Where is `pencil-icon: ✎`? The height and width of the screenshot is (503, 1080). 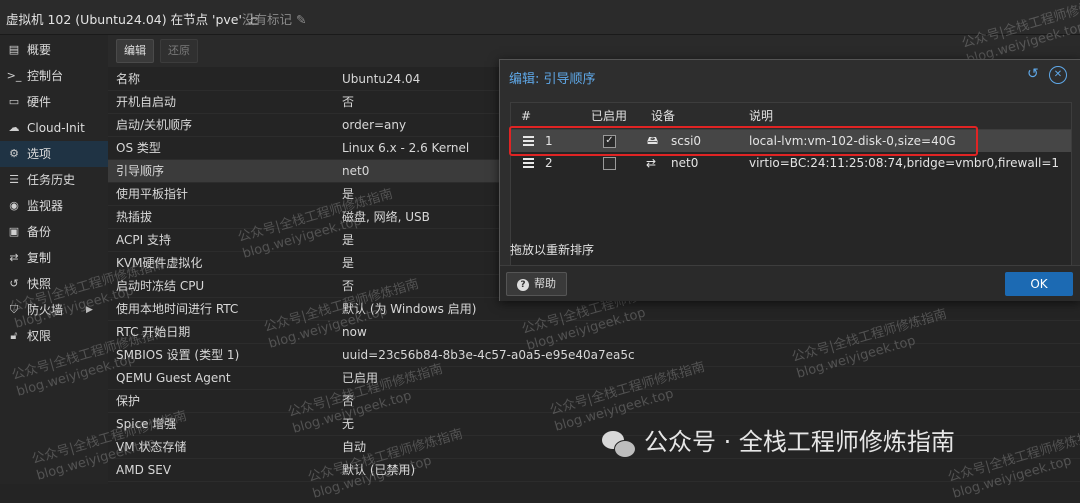
pencil-icon: ✎ is located at coordinates (301, 19).